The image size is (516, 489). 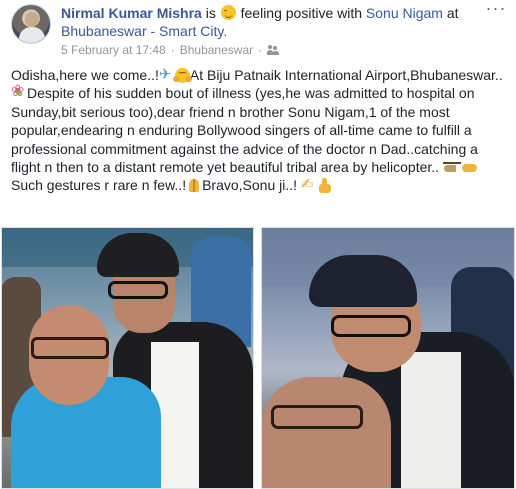 What do you see at coordinates (131, 13) in the screenshot?
I see `author-name-link: Nirmal Kumar Mishra` at bounding box center [131, 13].